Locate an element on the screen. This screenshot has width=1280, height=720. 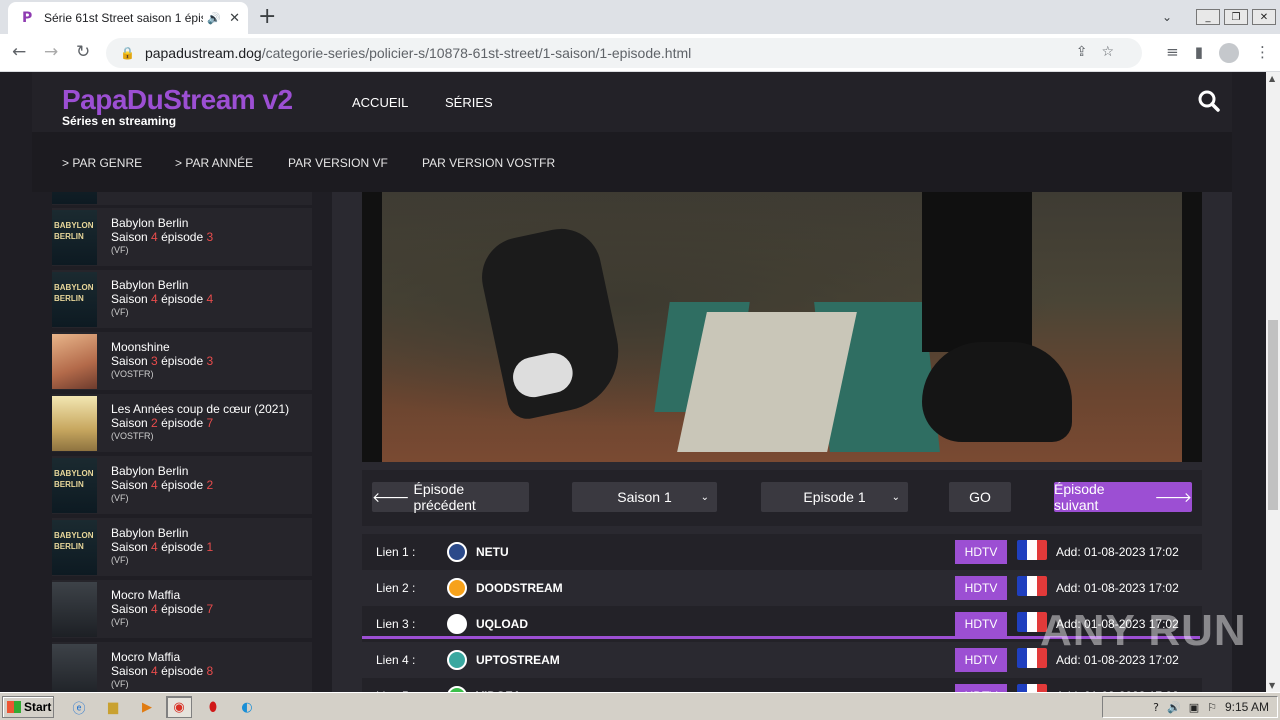
browser-tab: P Série 61st Street saison 1 épiso 🔊 ✕ is located at coordinates (128, 18).